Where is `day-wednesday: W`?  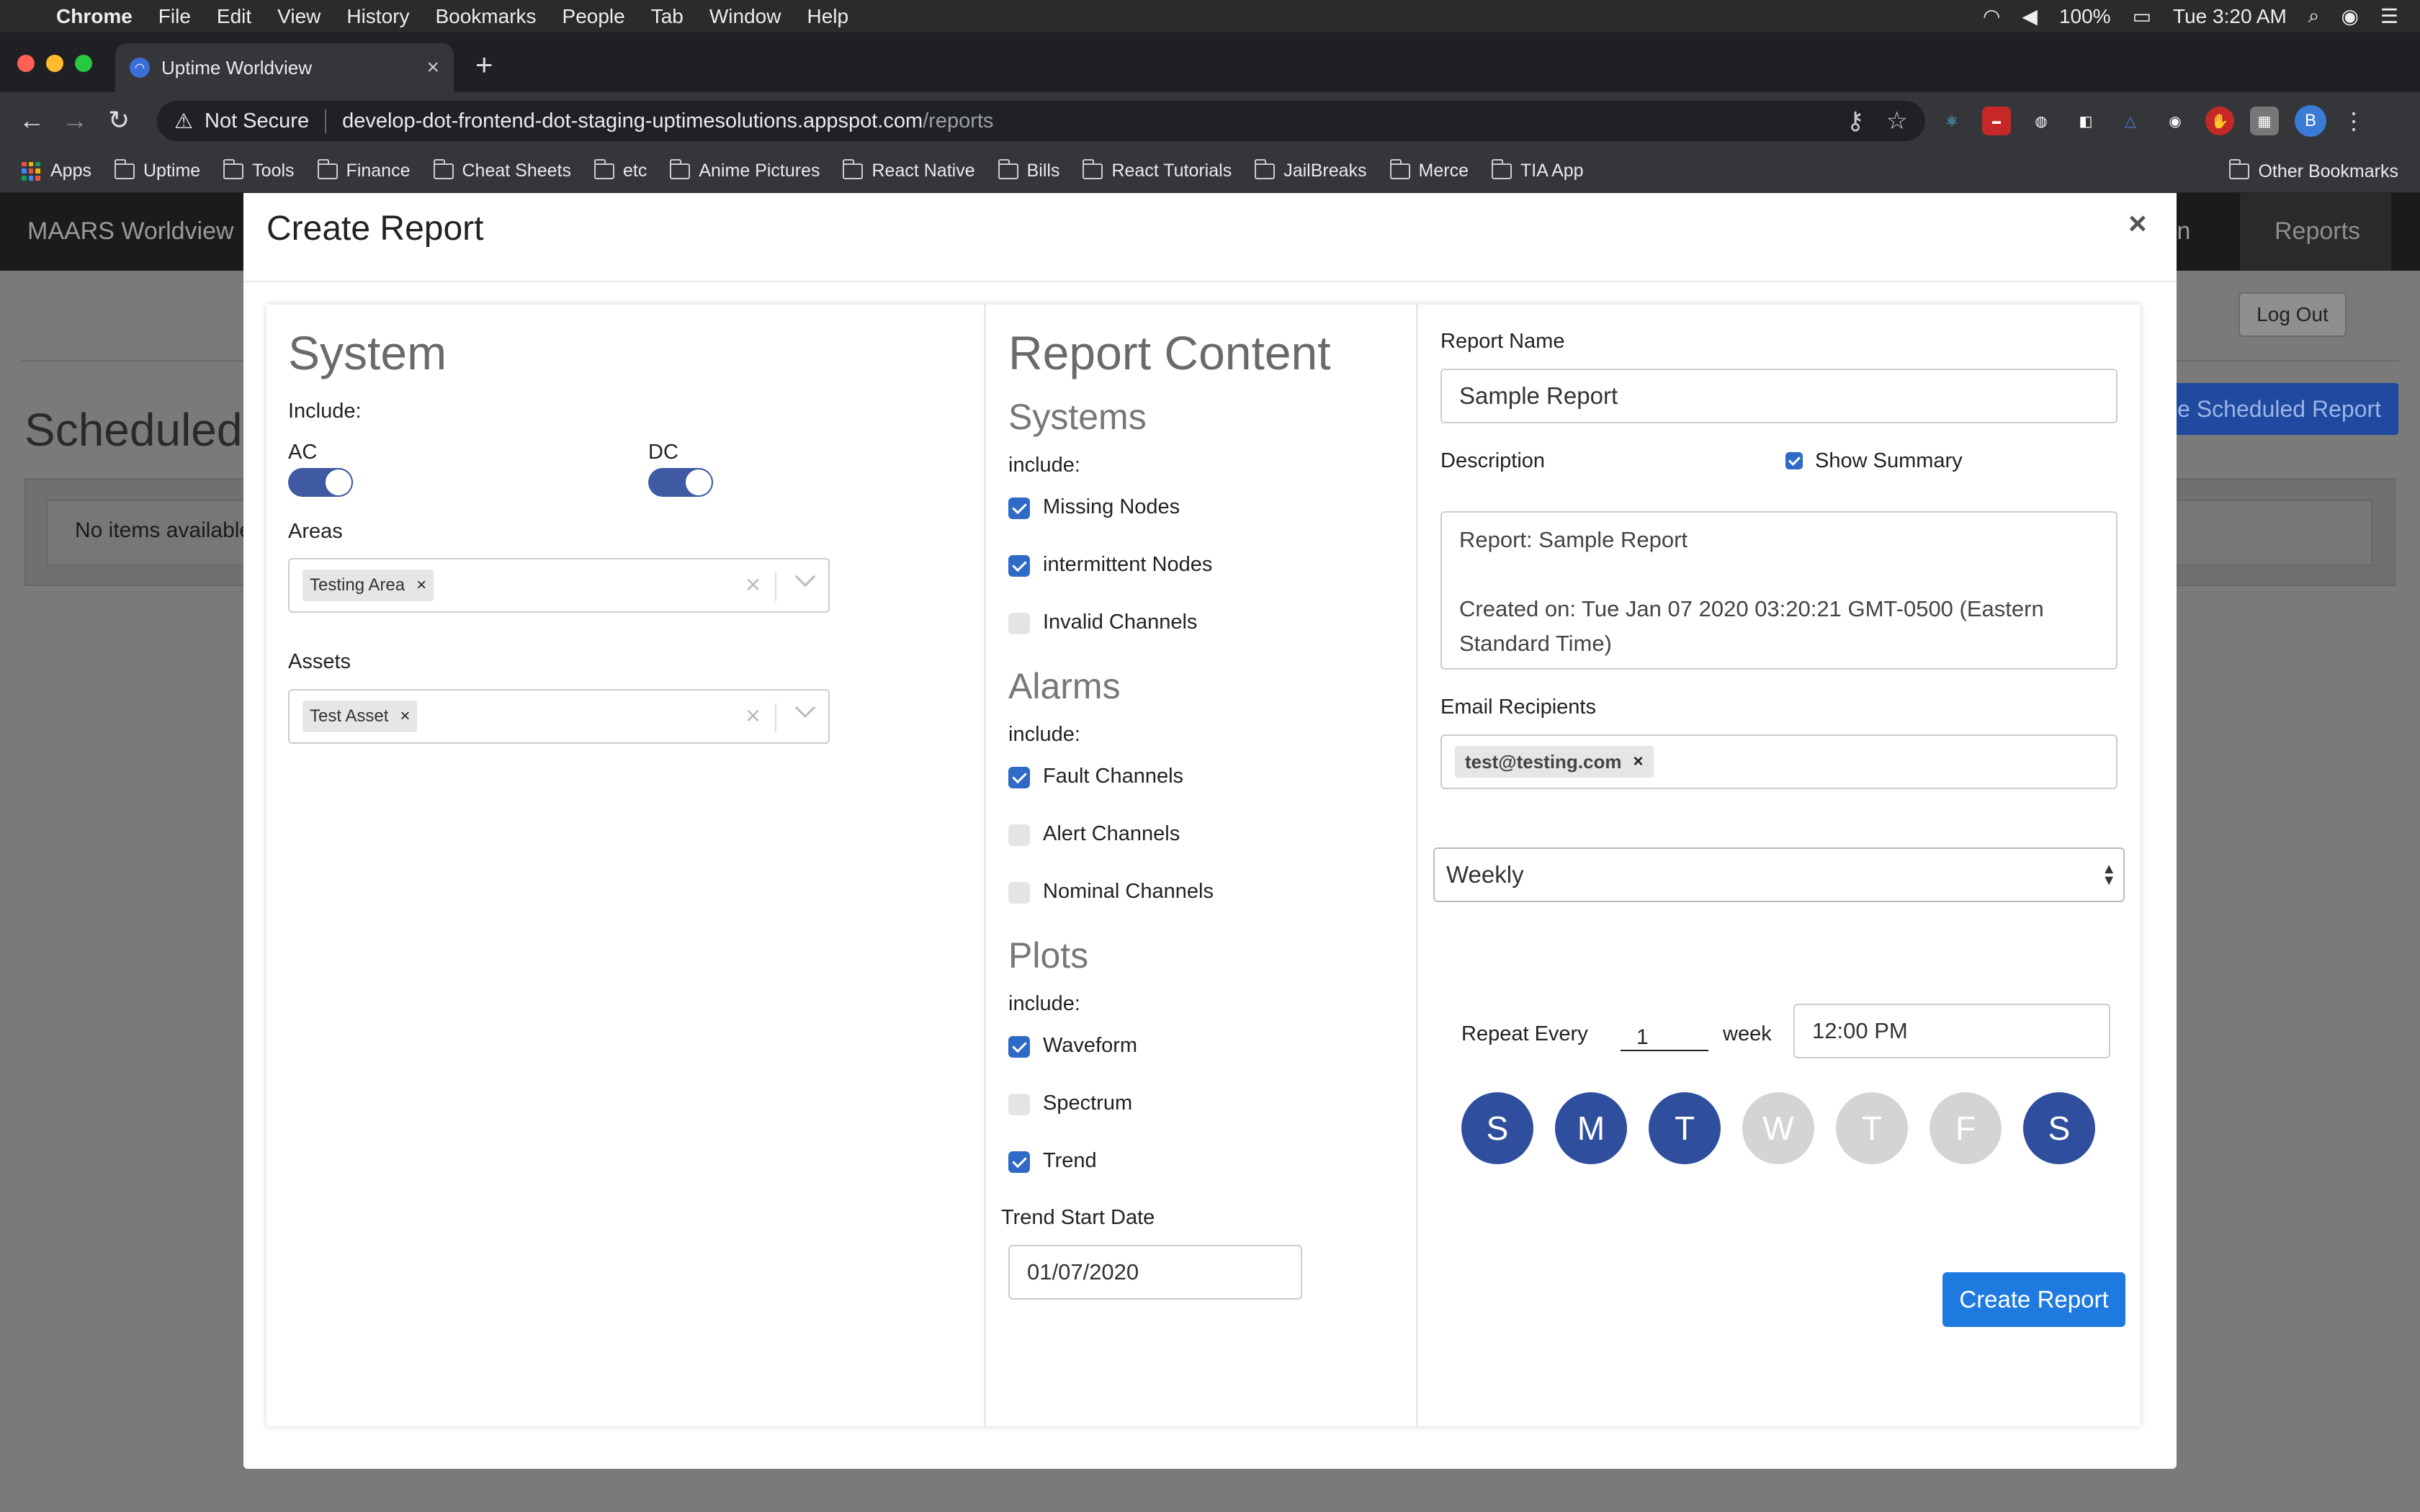 day-wednesday: W is located at coordinates (1778, 1128).